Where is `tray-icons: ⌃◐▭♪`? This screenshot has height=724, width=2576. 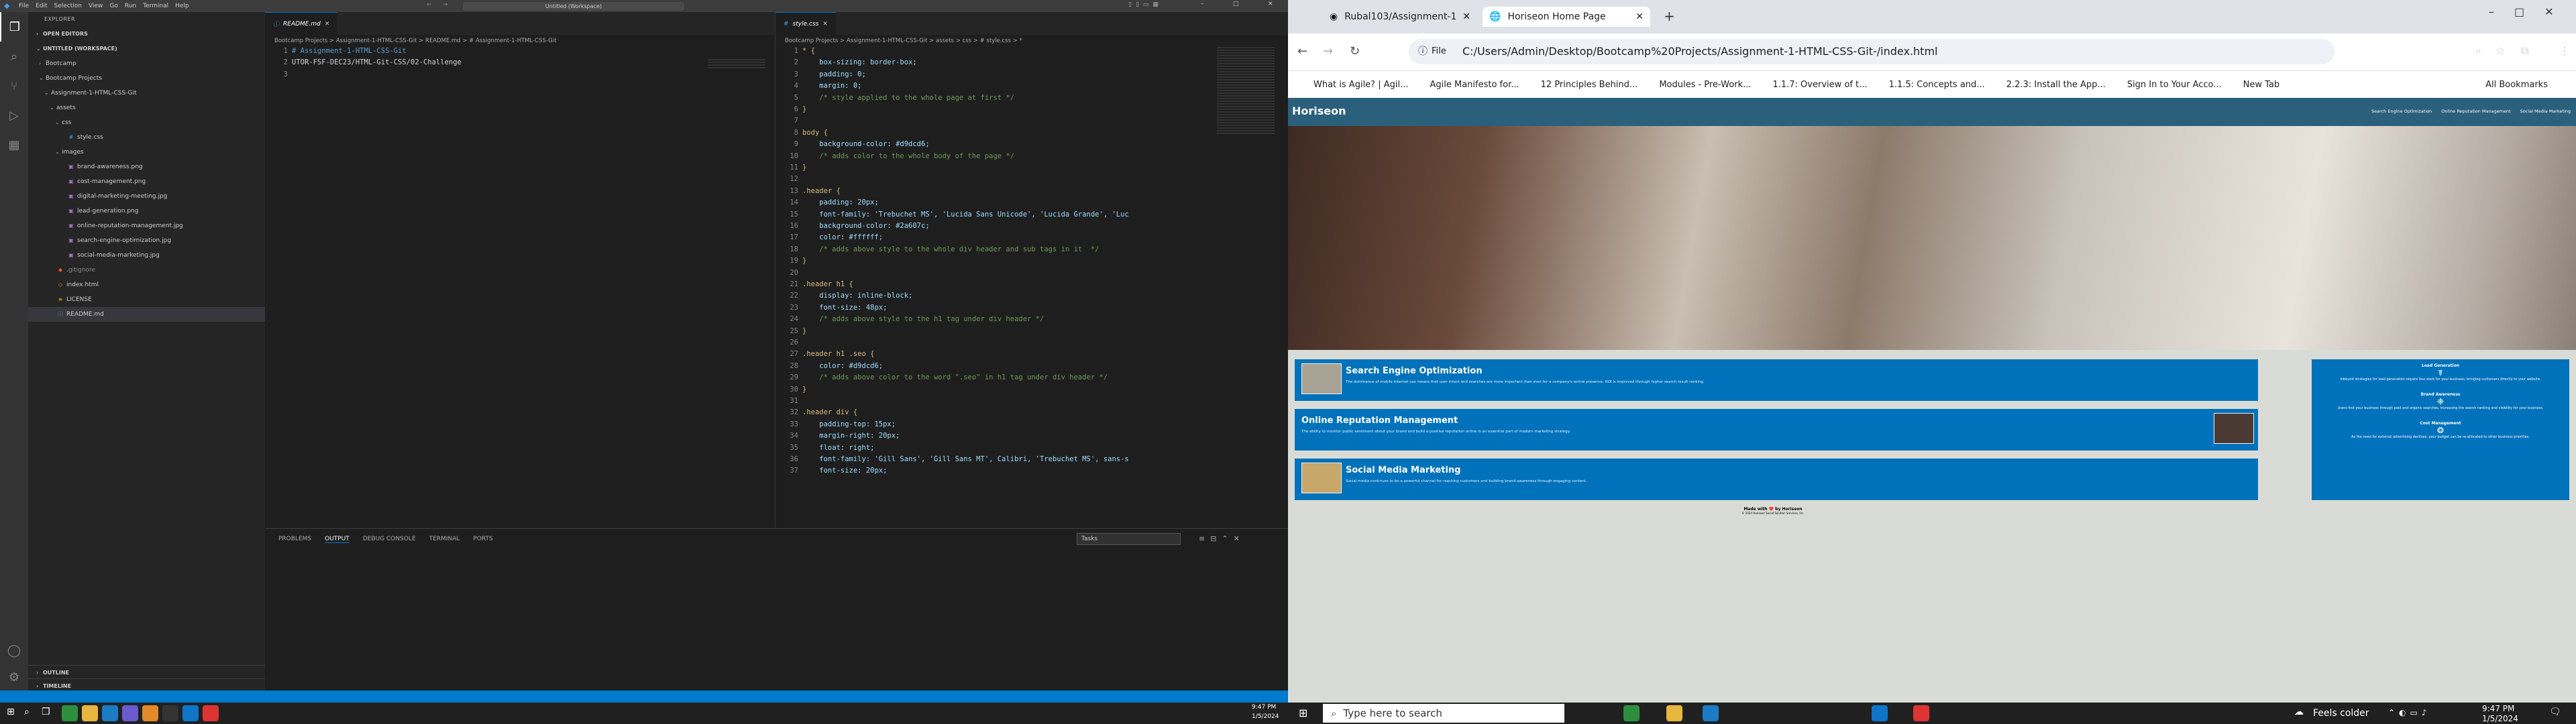 tray-icons: ⌃◐▭♪ is located at coordinates (2409, 712).